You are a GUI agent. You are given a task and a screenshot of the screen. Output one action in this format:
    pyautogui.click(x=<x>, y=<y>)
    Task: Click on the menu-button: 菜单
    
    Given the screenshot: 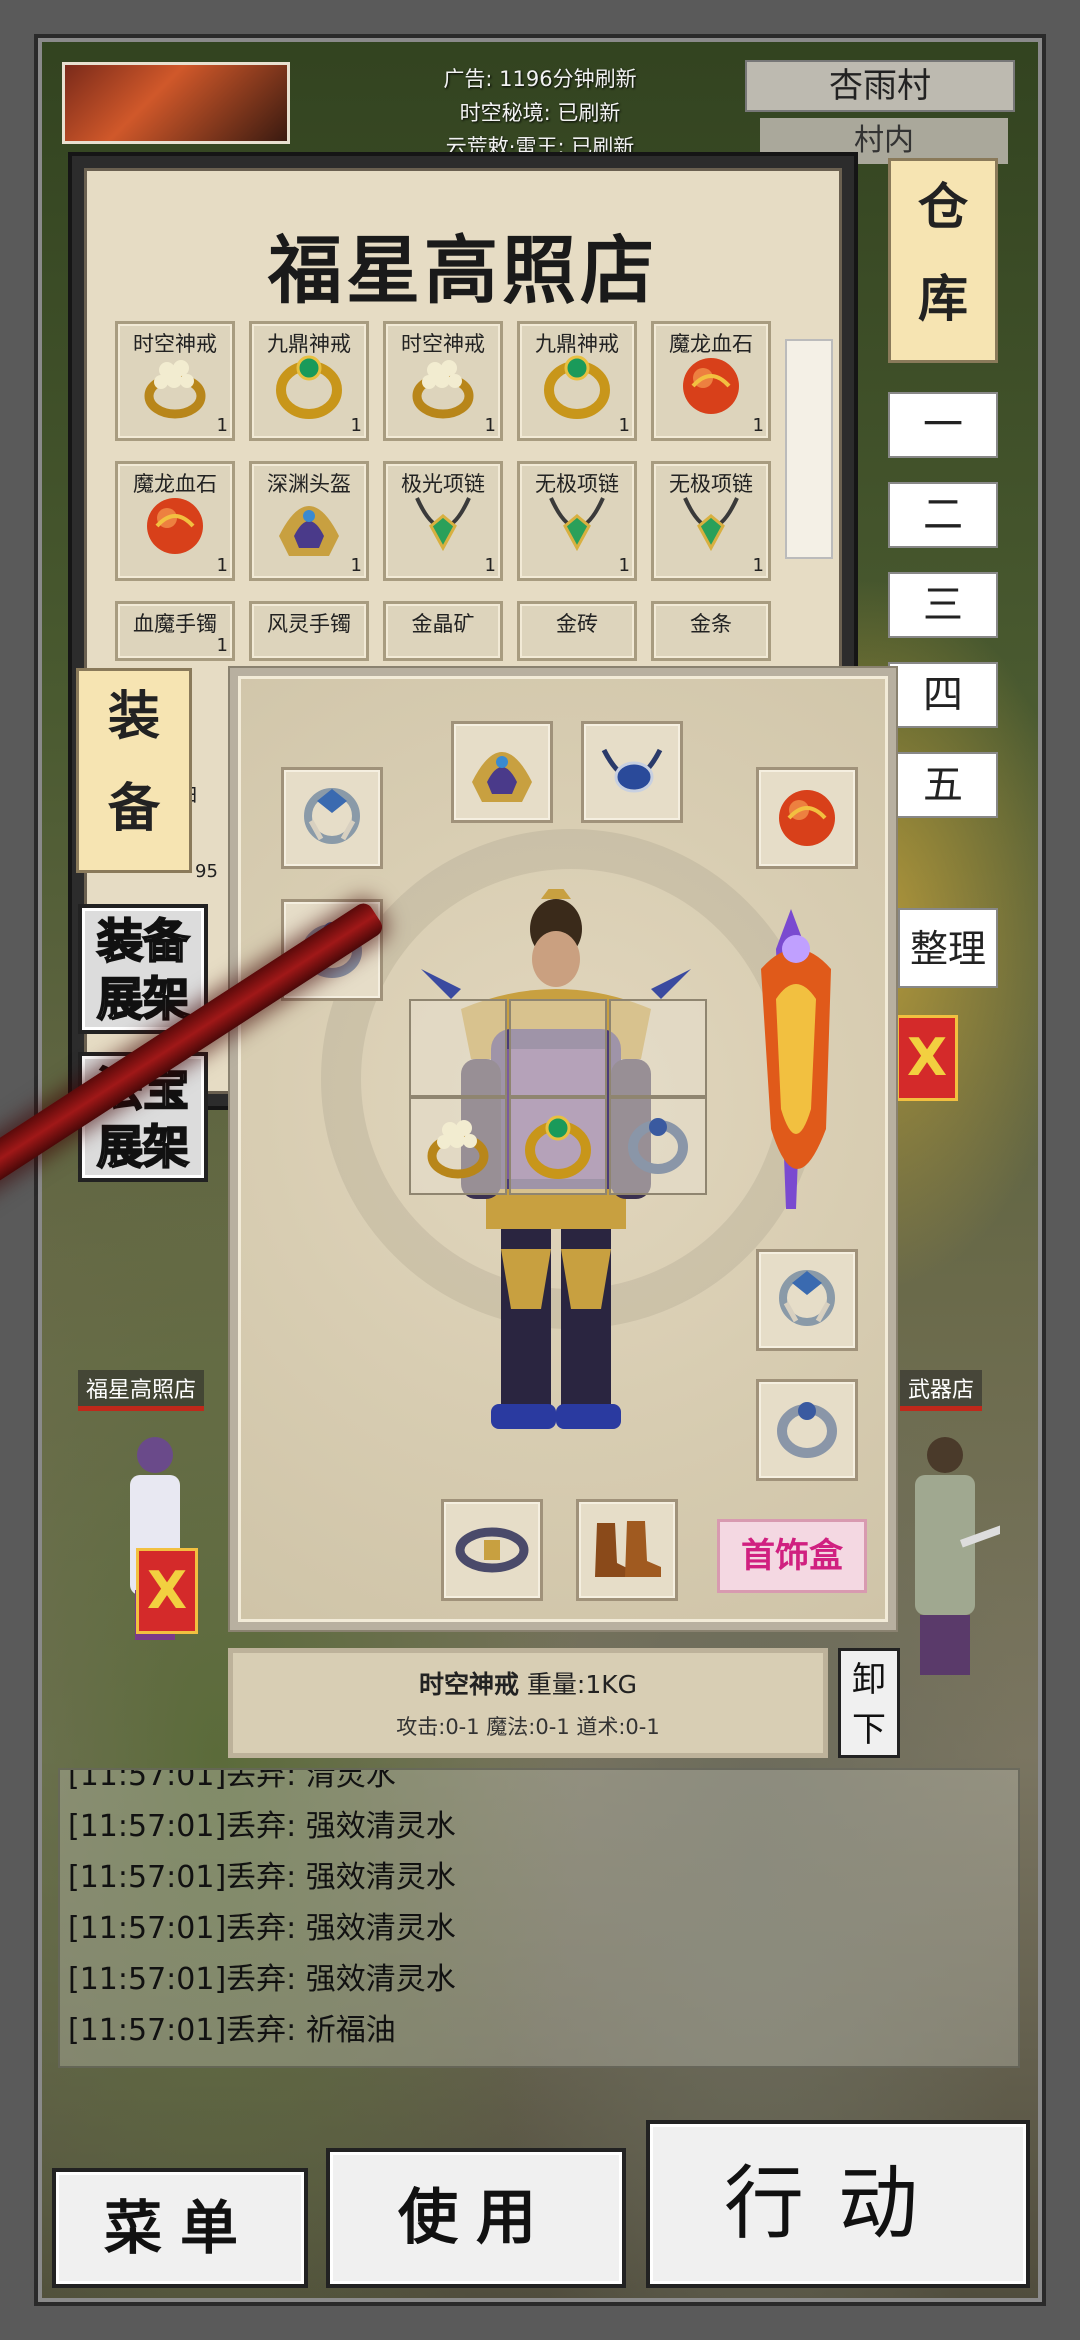 What is the action you would take?
    pyautogui.click(x=180, y=2228)
    